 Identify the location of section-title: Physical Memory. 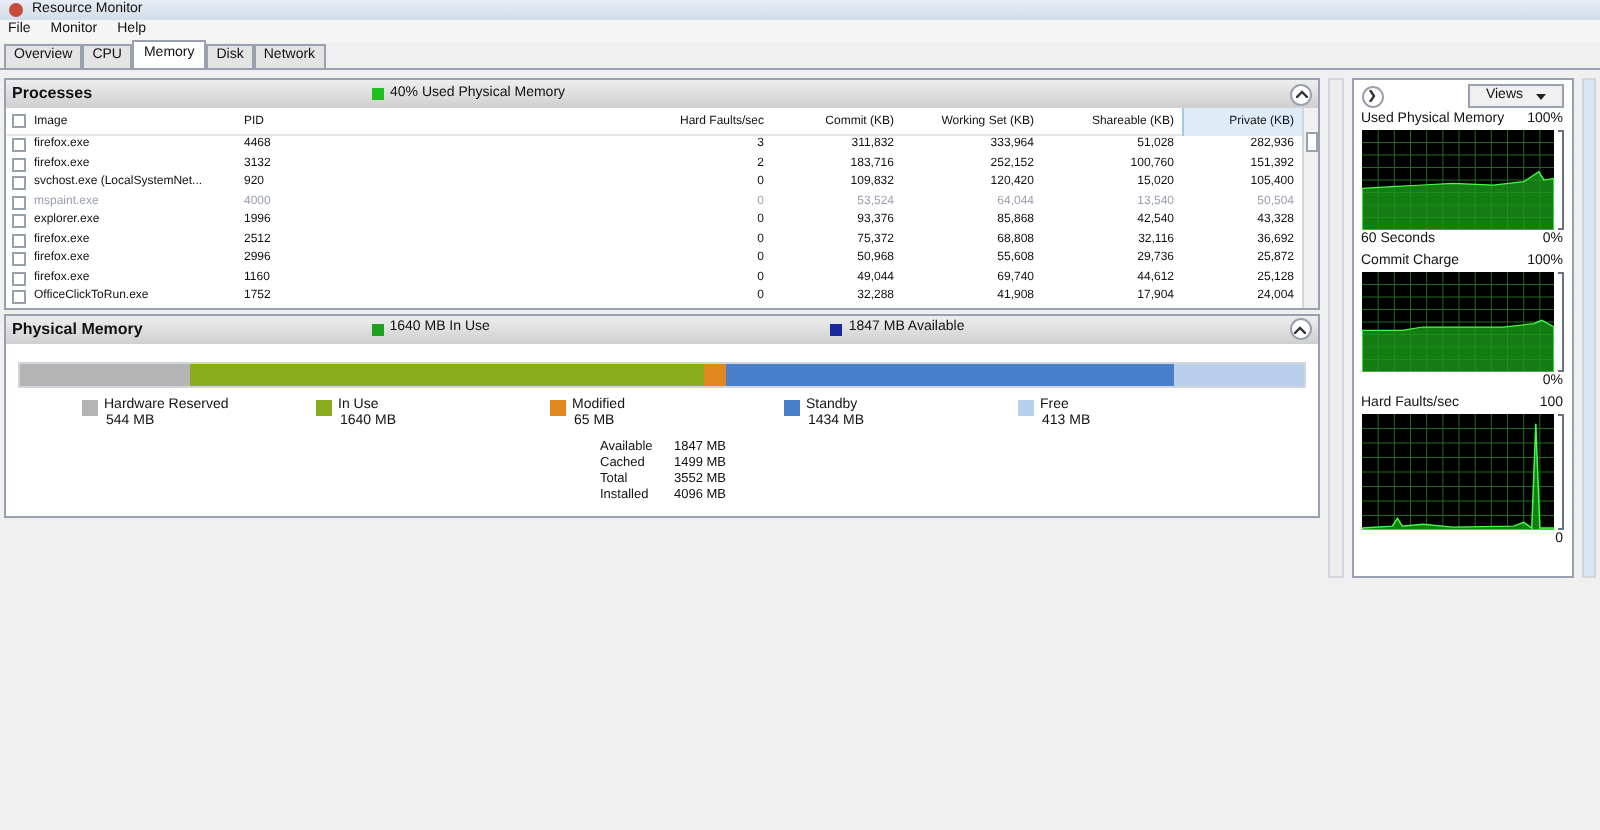
(78, 329).